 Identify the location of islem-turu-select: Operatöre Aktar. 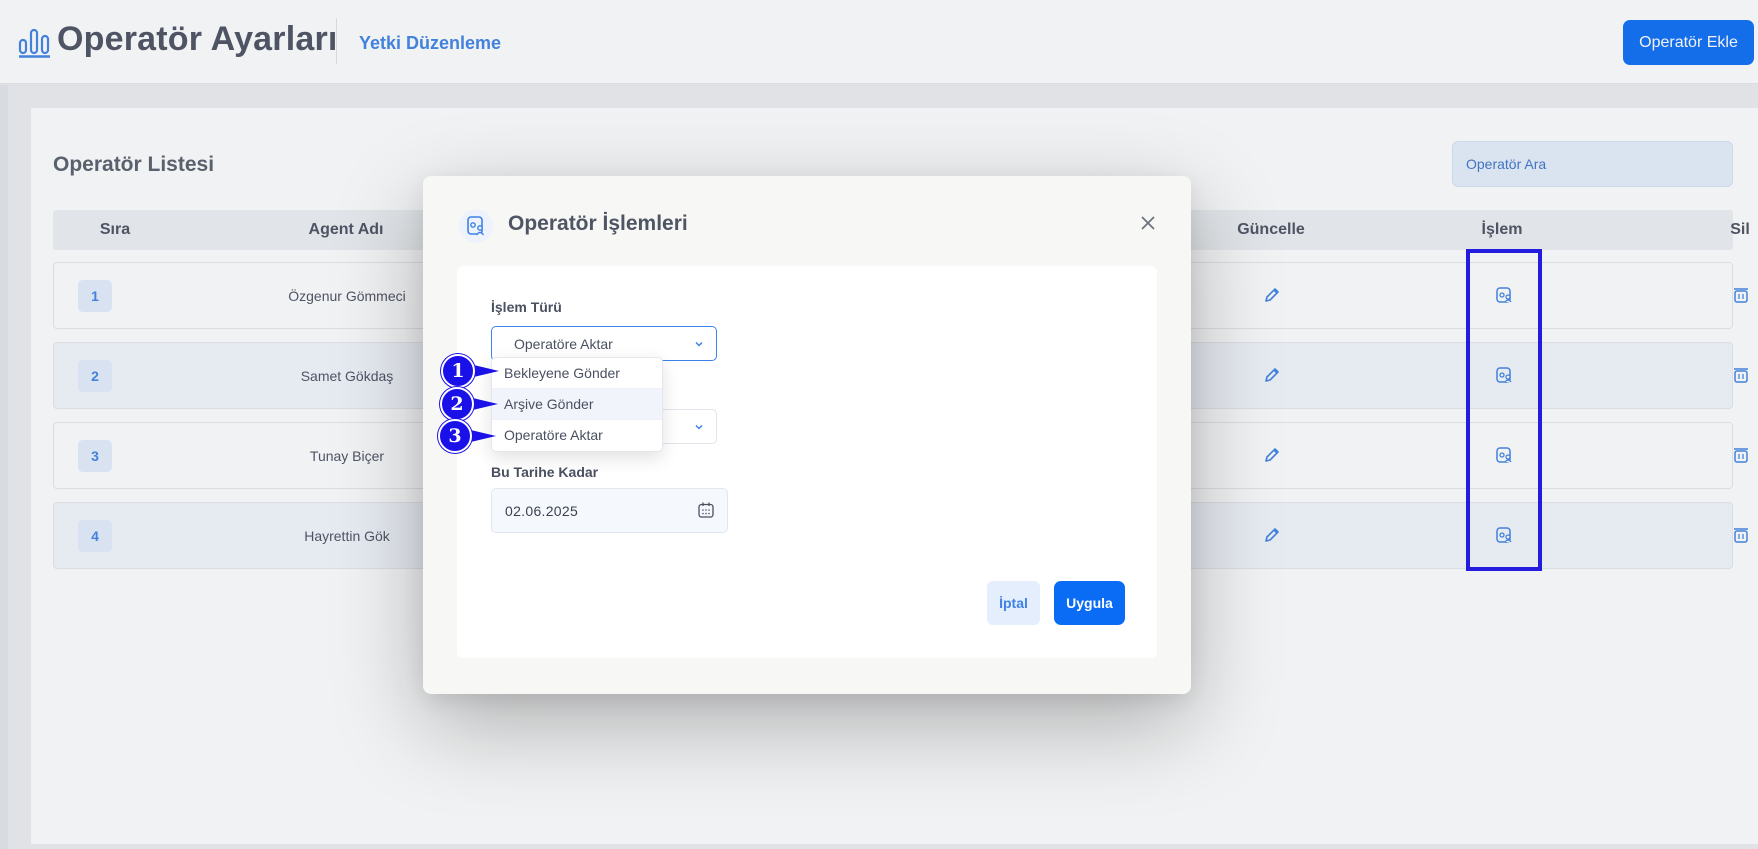
(604, 343).